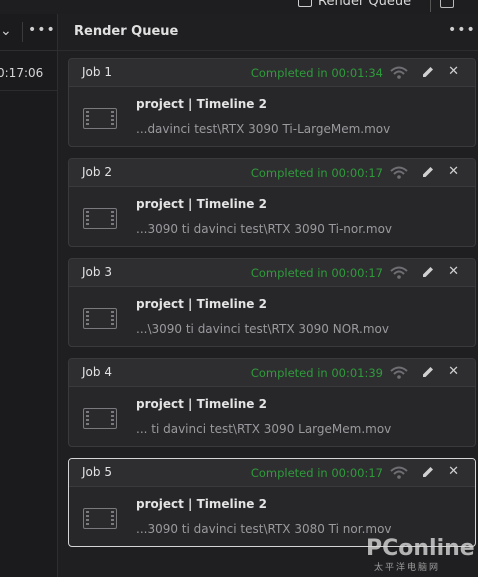 The height and width of the screenshot is (577, 478). I want to click on job-header: Job 4 Completed in 00:01:39 ✕, so click(272, 373).